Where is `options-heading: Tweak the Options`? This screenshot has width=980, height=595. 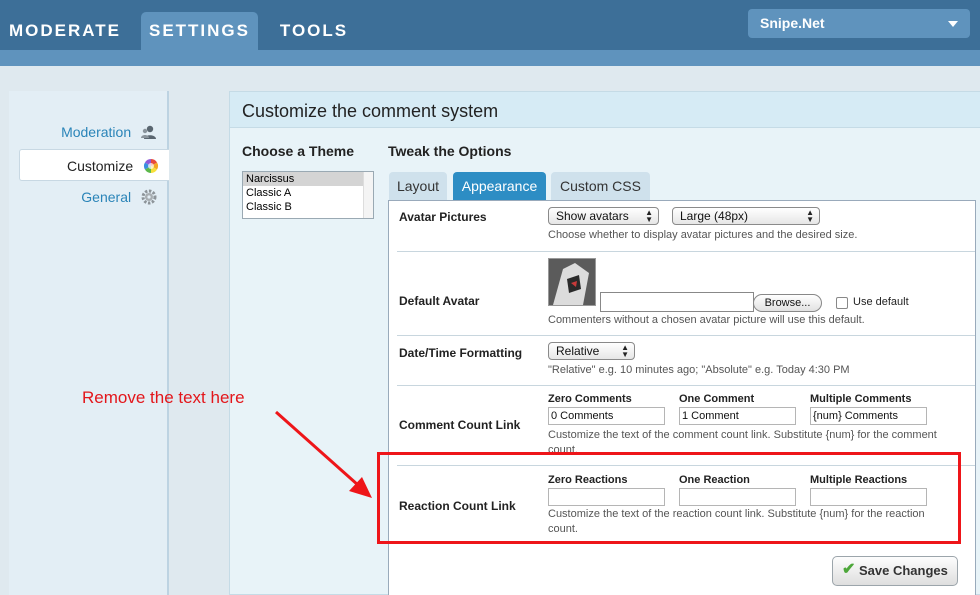 options-heading: Tweak the Options is located at coordinates (450, 151).